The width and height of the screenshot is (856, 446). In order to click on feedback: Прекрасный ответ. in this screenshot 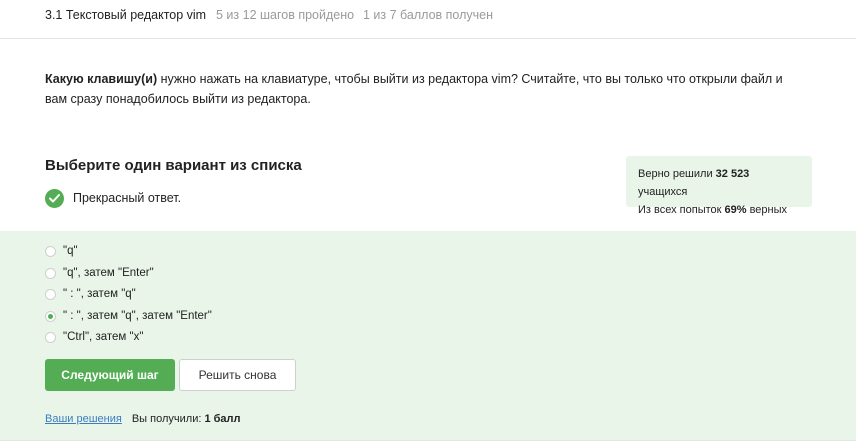, I will do `click(113, 198)`.